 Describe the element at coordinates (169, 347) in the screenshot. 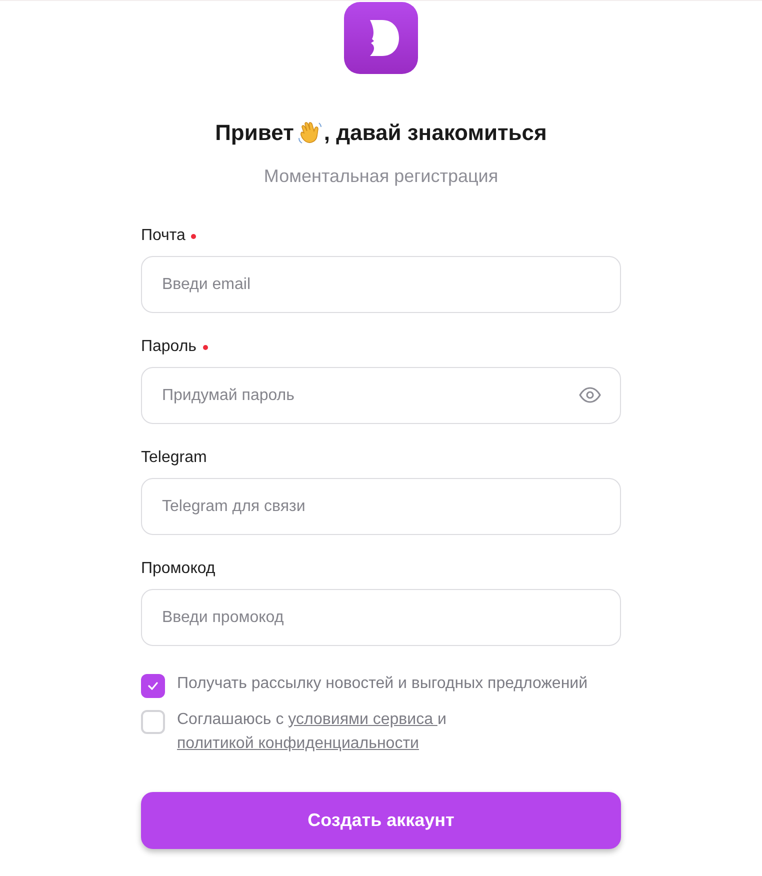

I see `field-label: Пароль` at that location.